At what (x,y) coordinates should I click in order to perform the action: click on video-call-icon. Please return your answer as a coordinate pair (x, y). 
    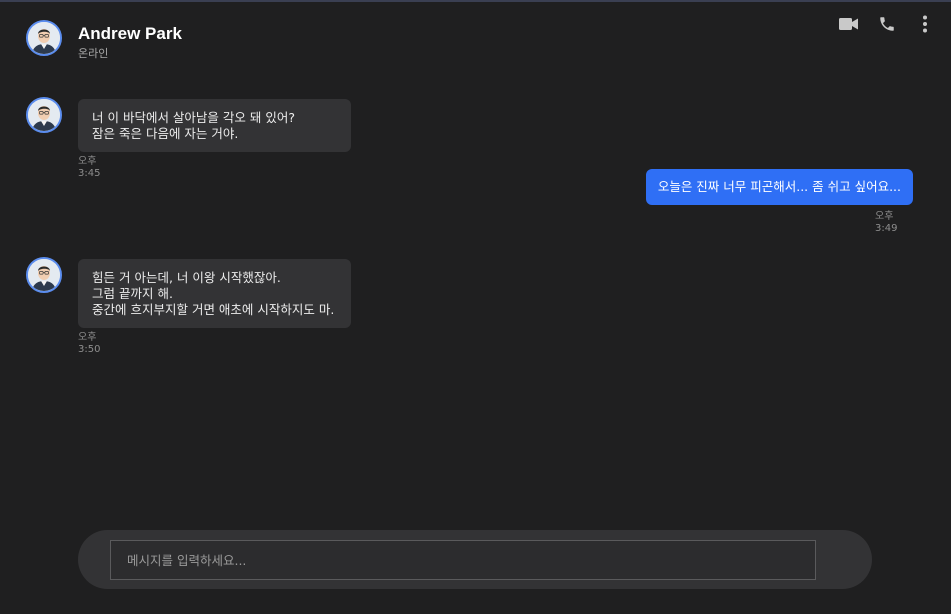
    Looking at the image, I should click on (848, 24).